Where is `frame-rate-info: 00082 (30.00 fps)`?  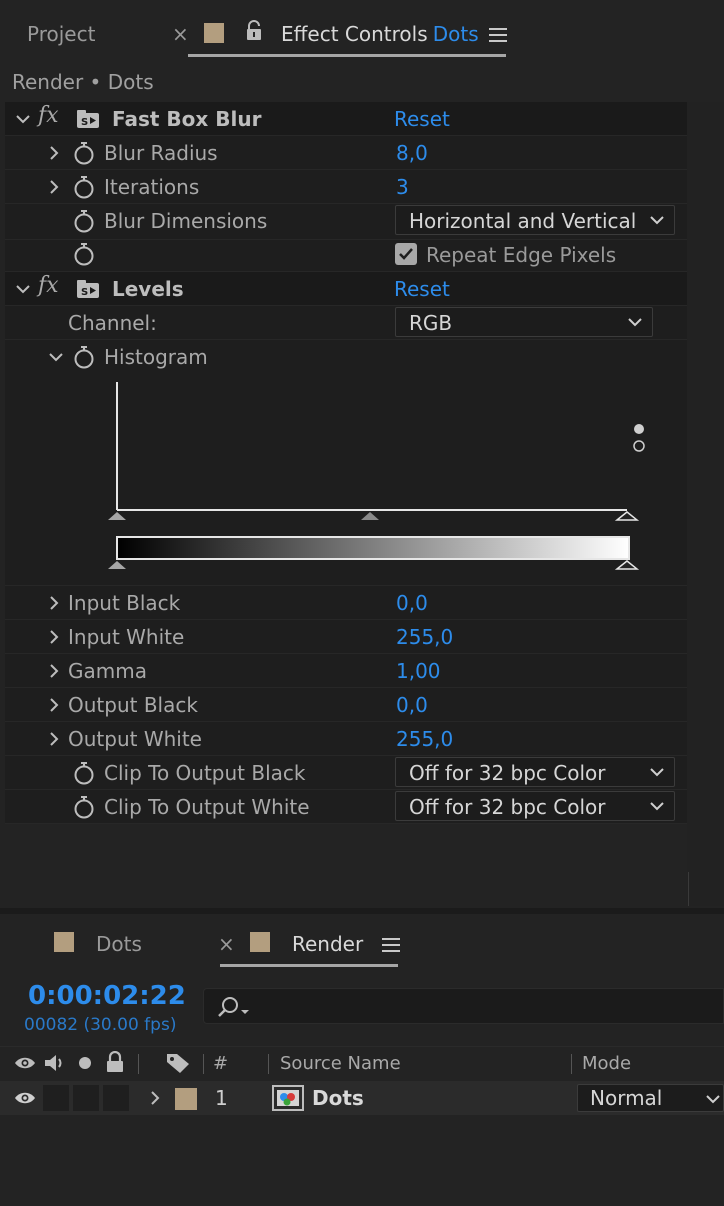
frame-rate-info: 00082 (30.00 fps) is located at coordinates (100, 1025).